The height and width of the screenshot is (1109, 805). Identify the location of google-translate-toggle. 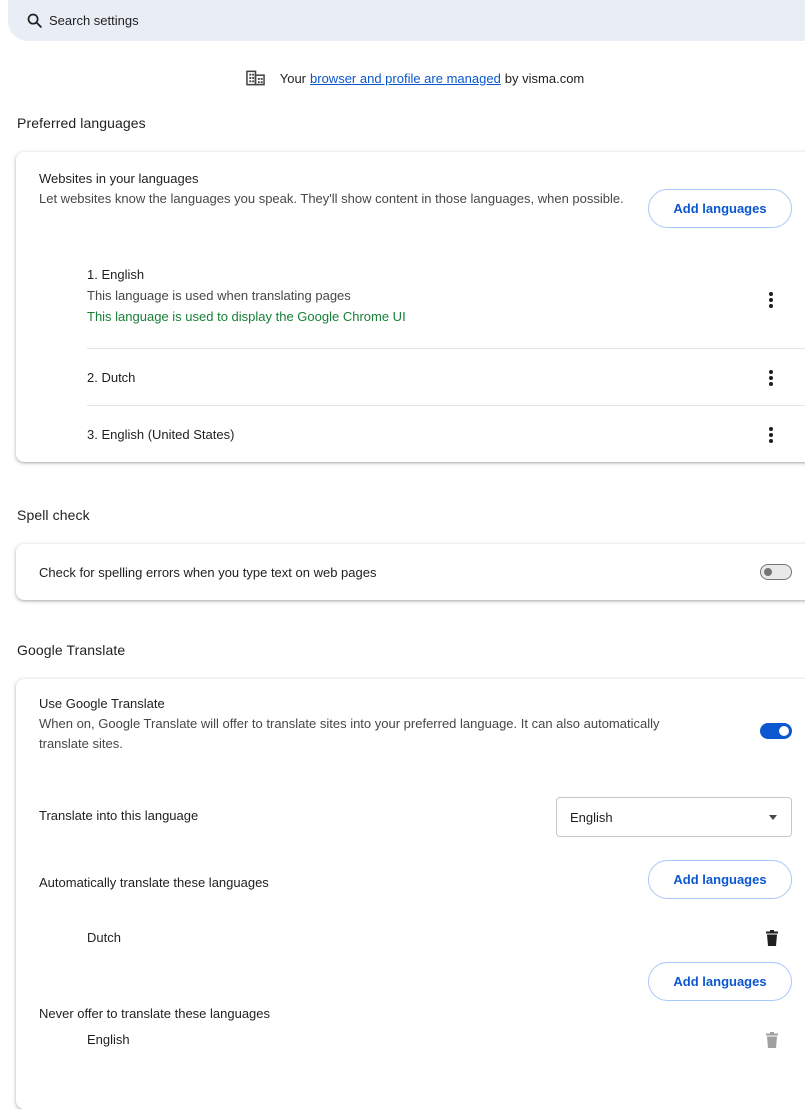
(776, 731).